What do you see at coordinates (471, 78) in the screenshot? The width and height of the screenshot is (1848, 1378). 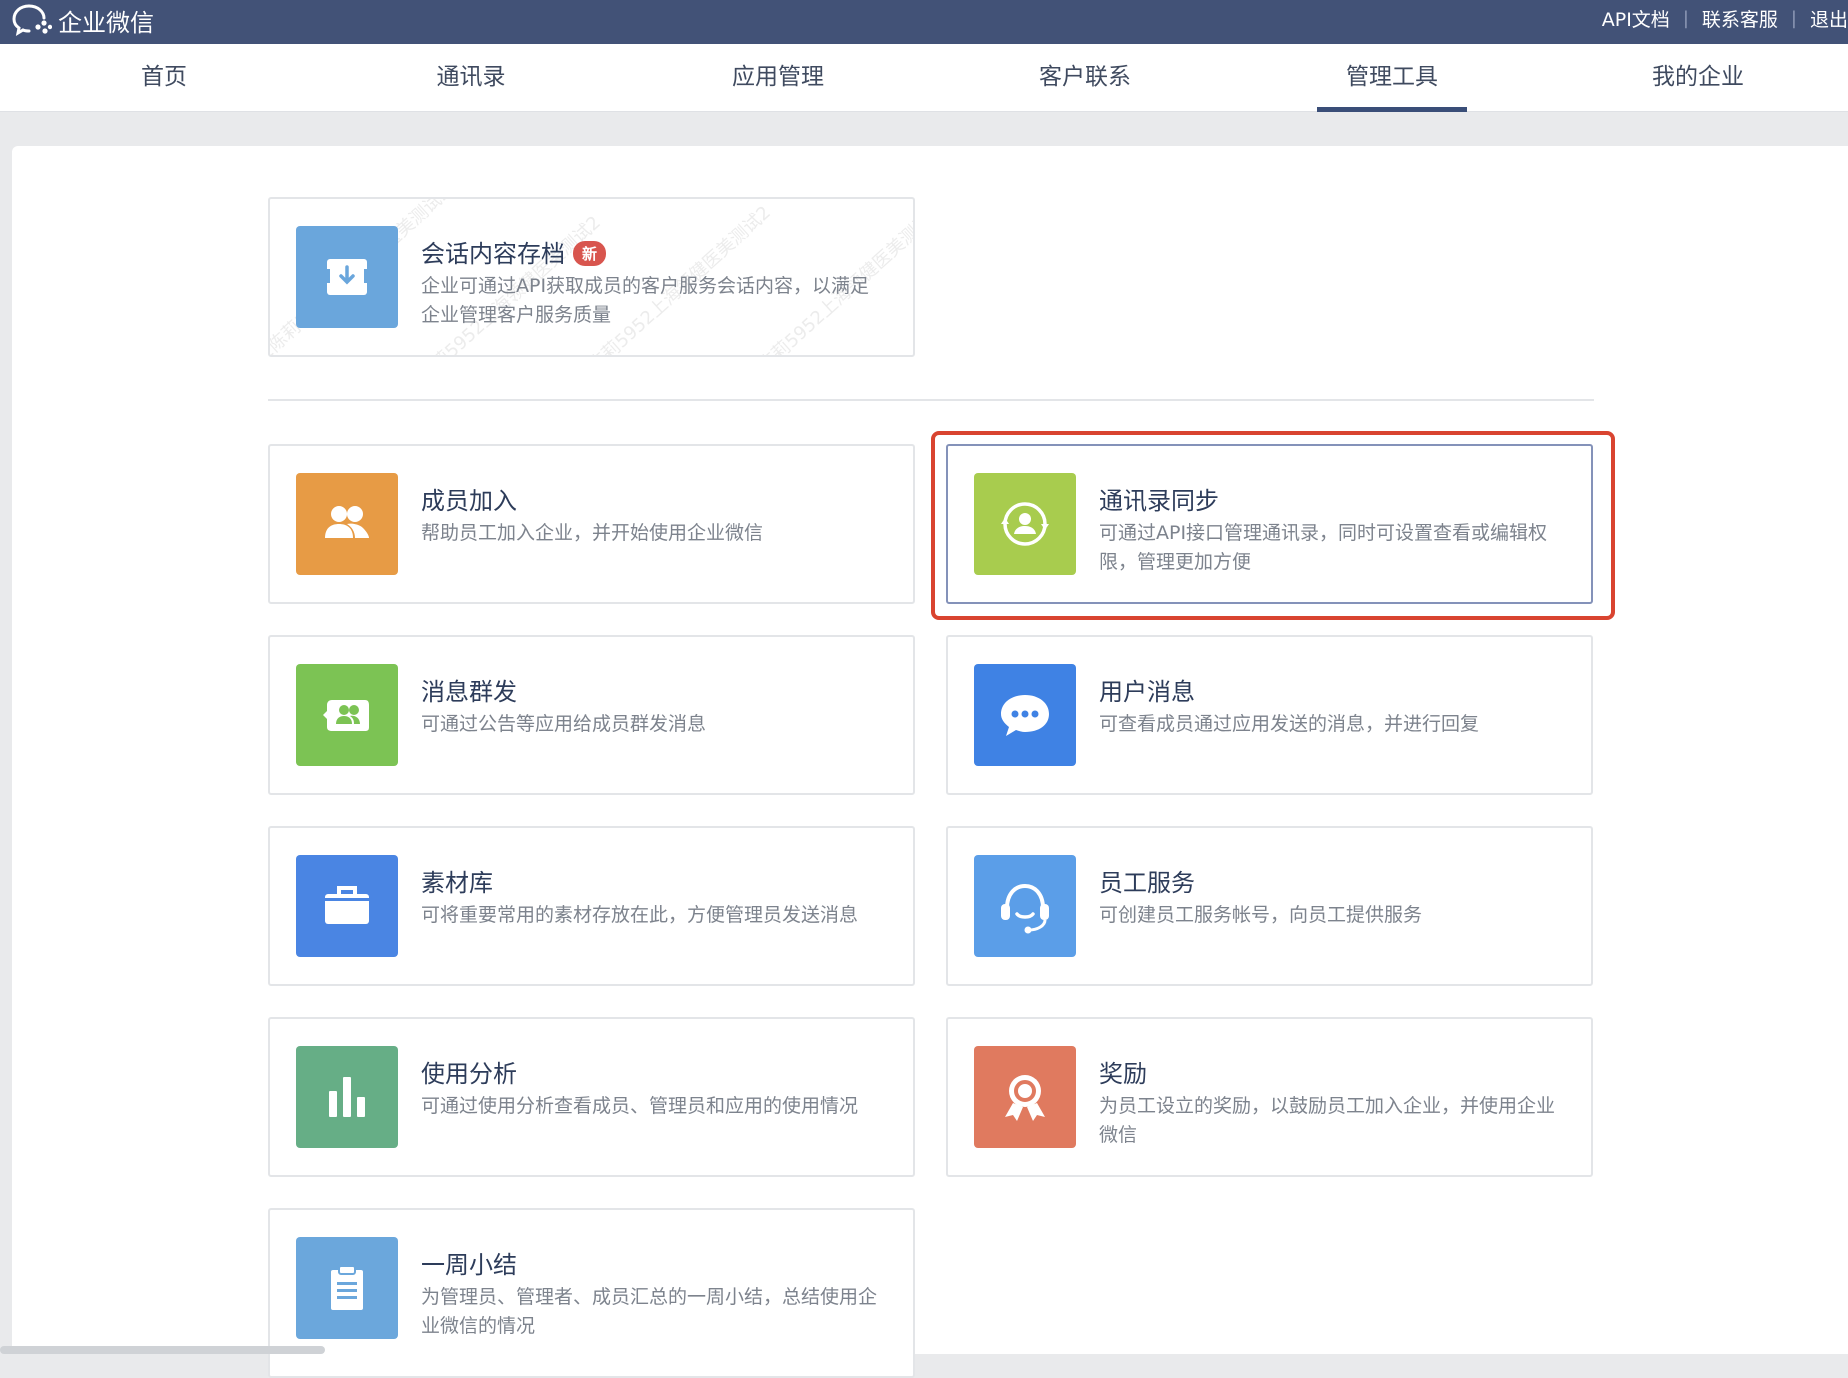 I see `tab-contacts: 通讯录` at bounding box center [471, 78].